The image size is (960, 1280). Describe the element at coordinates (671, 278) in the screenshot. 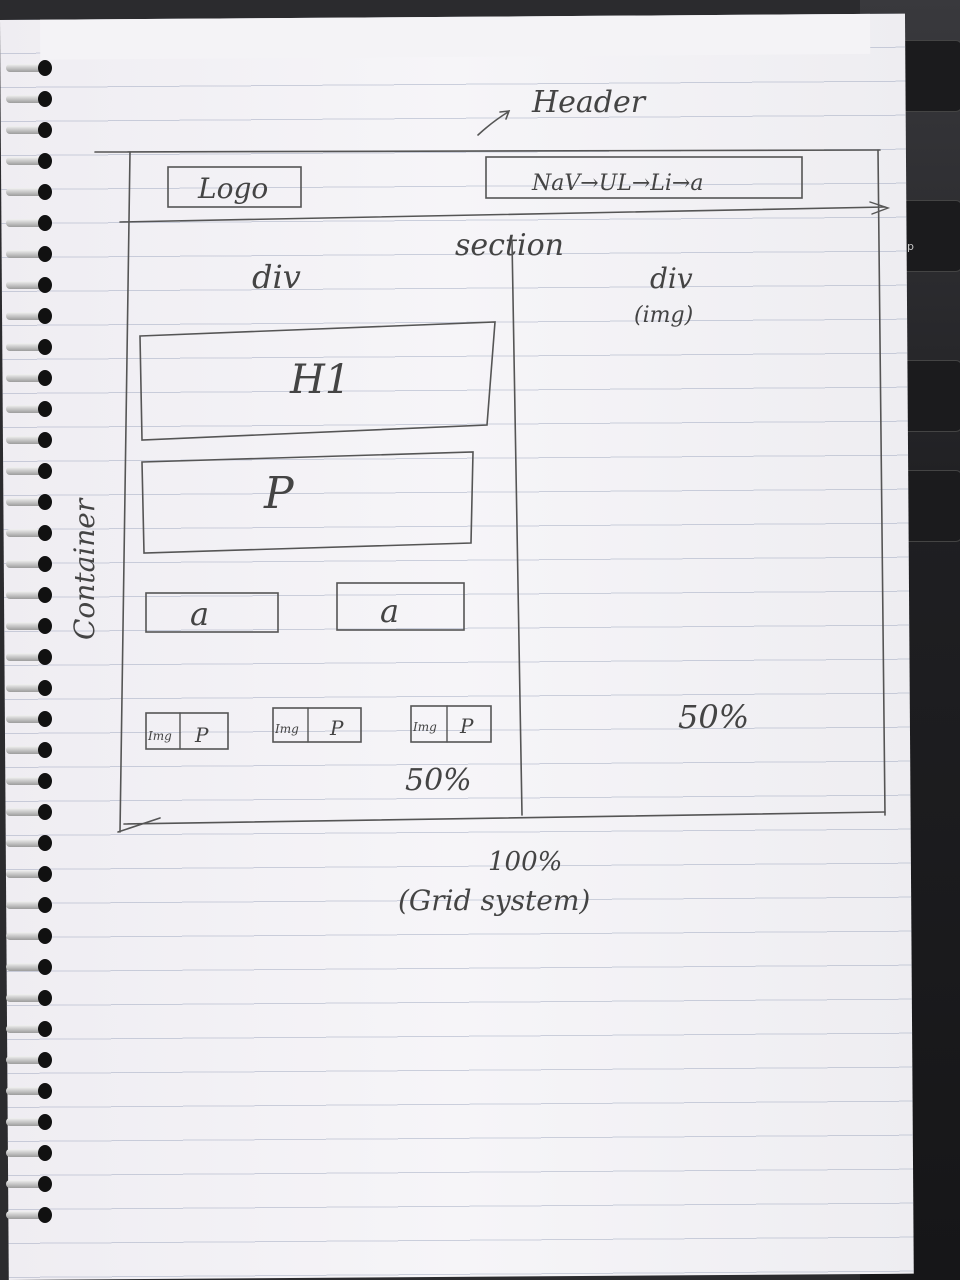

I see `right-div-label: div` at that location.